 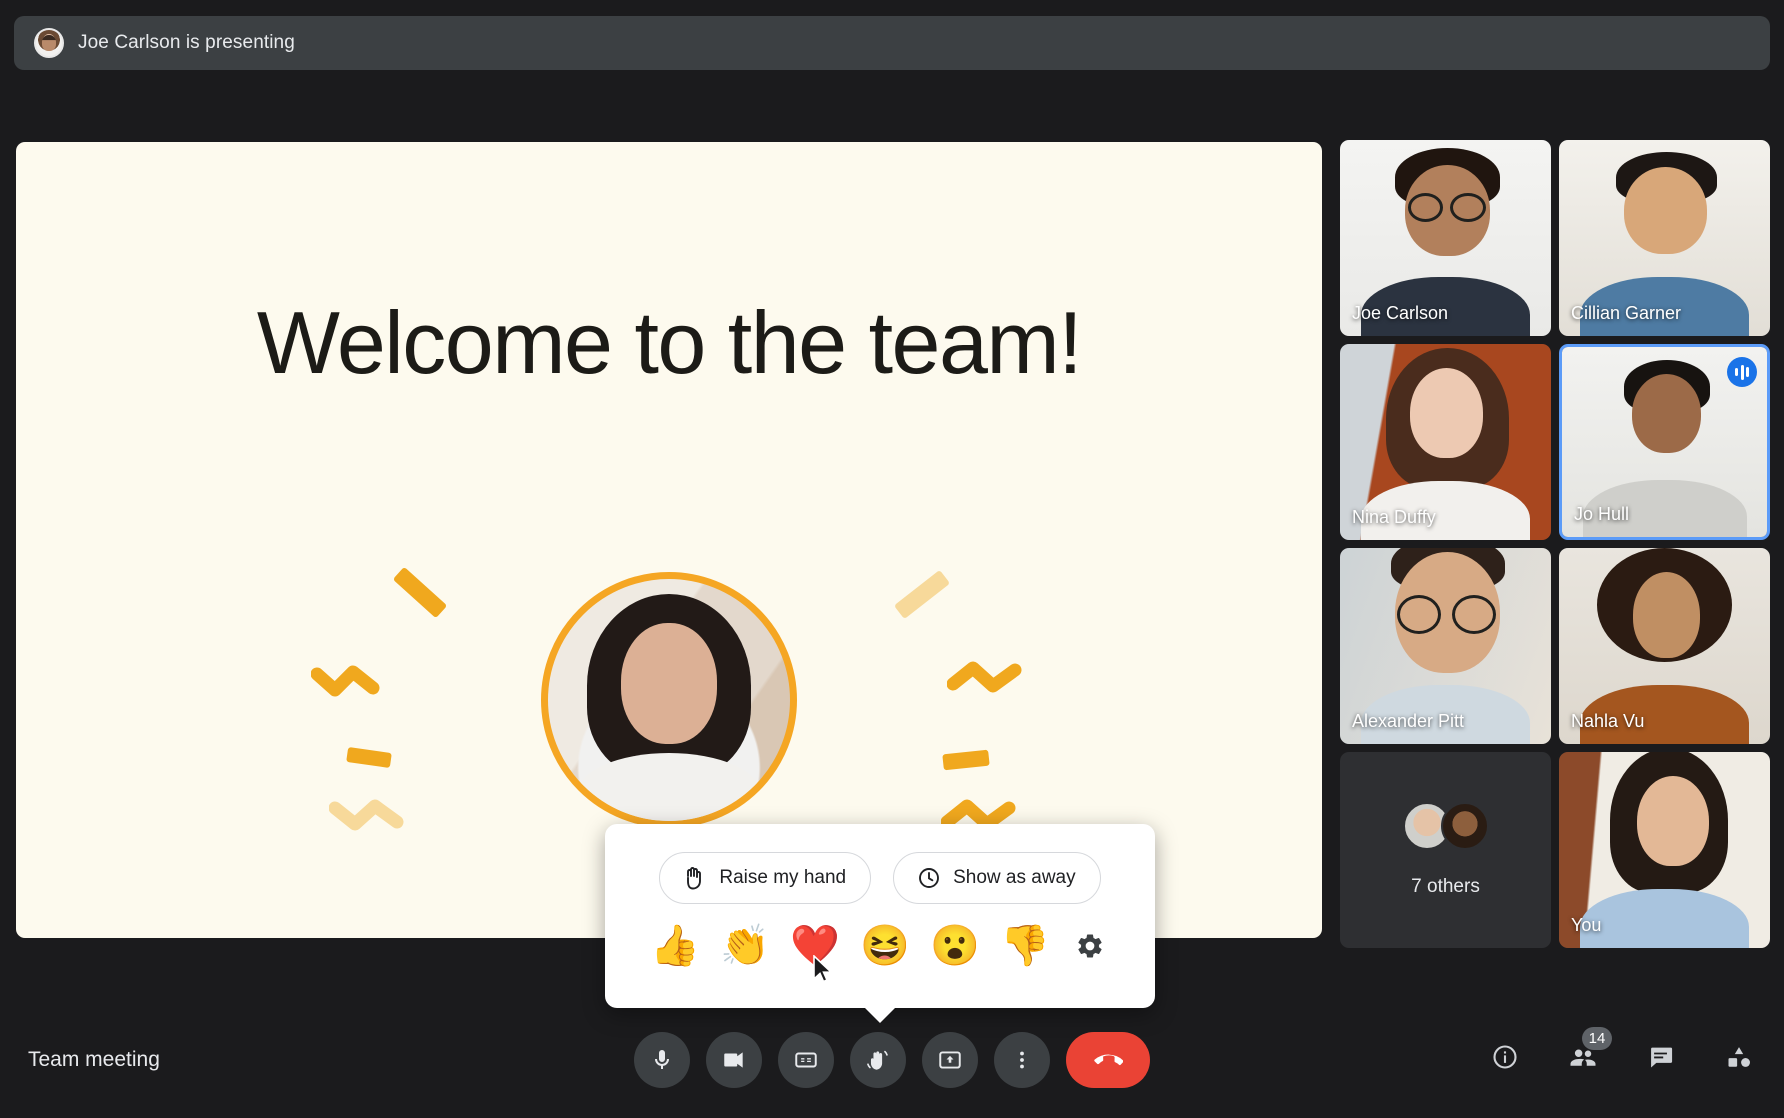 I want to click on more-vertical-icon, so click(x=1022, y=1060).